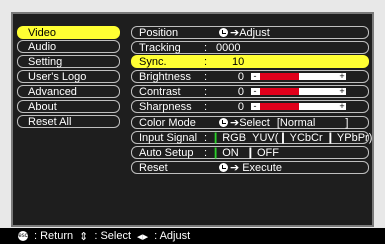  What do you see at coordinates (153, 168) in the screenshot?
I see `reset-label: Reset` at bounding box center [153, 168].